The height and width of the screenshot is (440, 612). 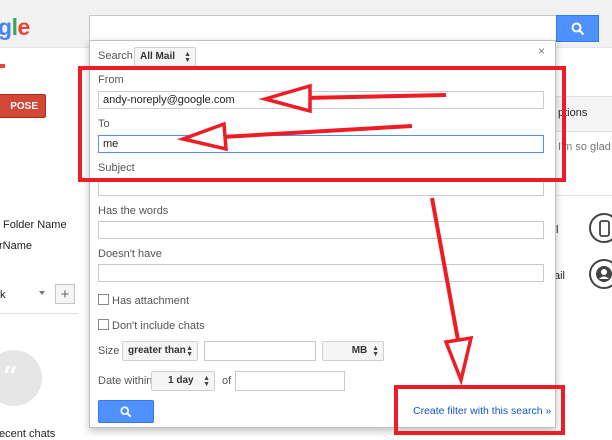 What do you see at coordinates (581, 195) in the screenshot?
I see `right-divider` at bounding box center [581, 195].